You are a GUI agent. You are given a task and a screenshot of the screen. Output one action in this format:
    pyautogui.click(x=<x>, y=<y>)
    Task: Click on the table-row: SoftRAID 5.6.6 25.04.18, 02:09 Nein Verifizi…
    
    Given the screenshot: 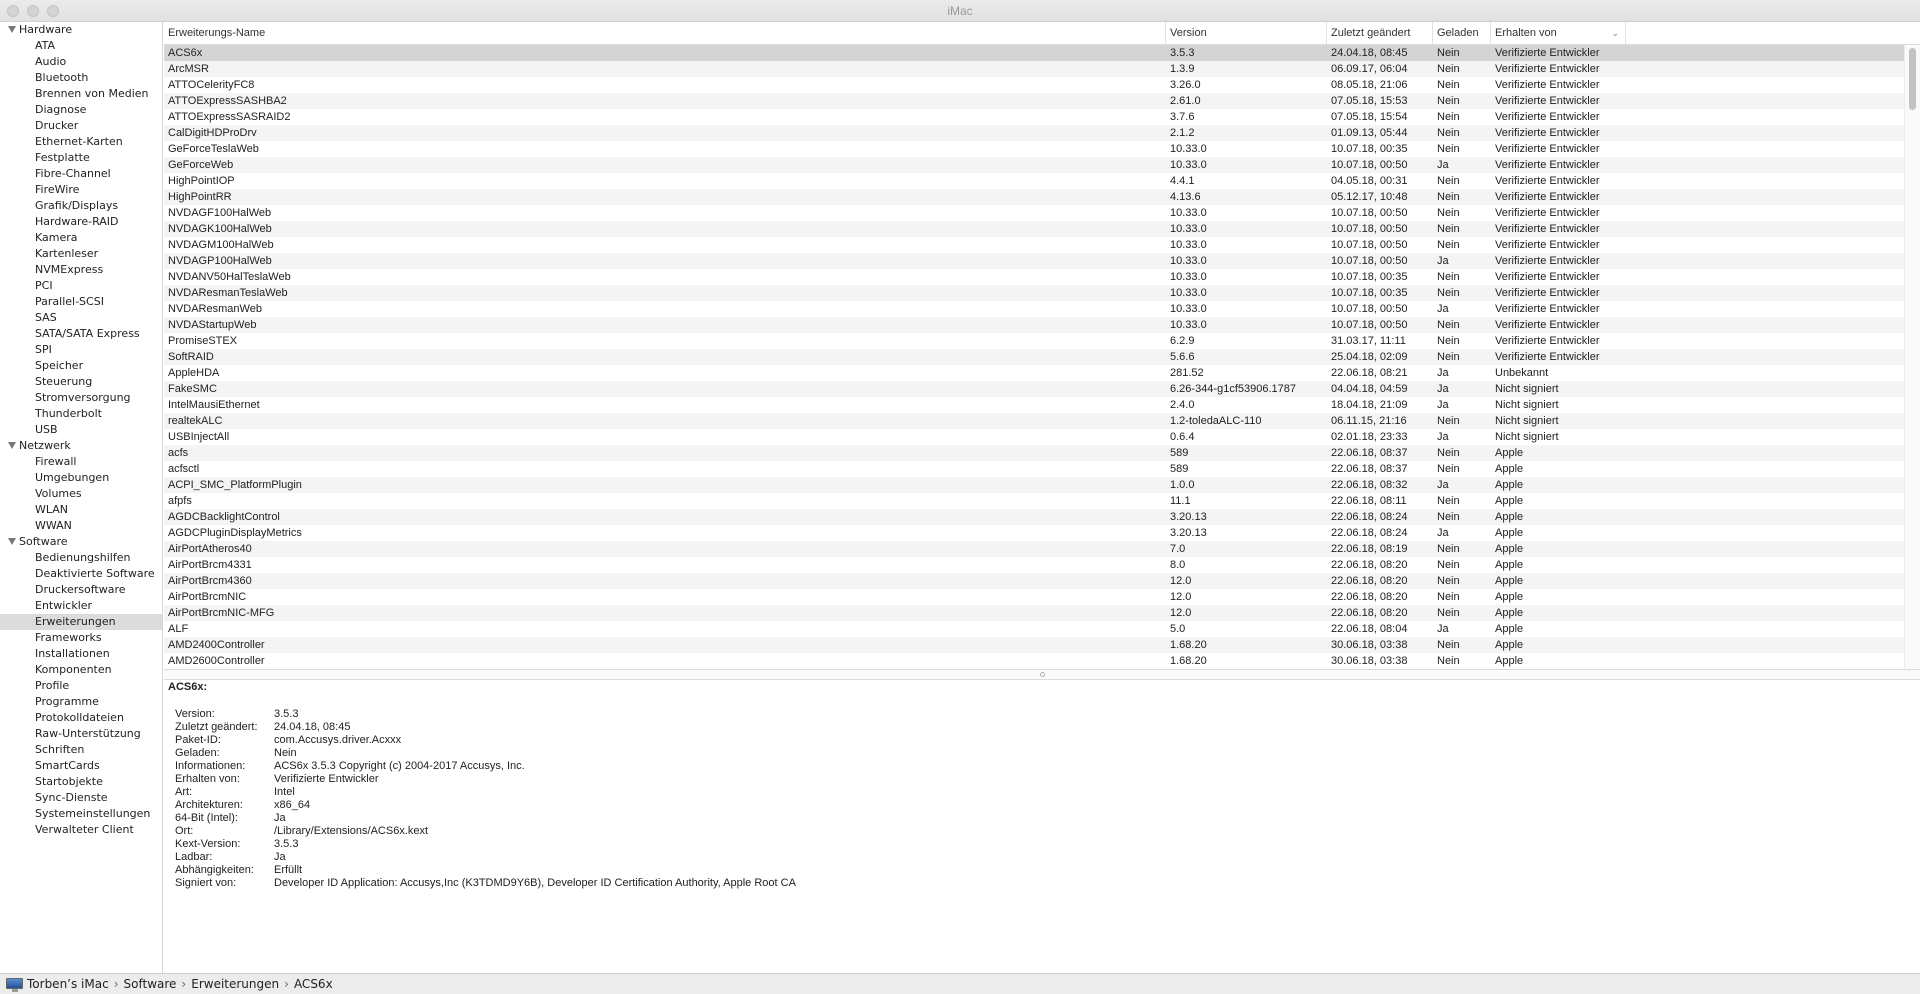 What is the action you would take?
    pyautogui.click(x=1034, y=357)
    